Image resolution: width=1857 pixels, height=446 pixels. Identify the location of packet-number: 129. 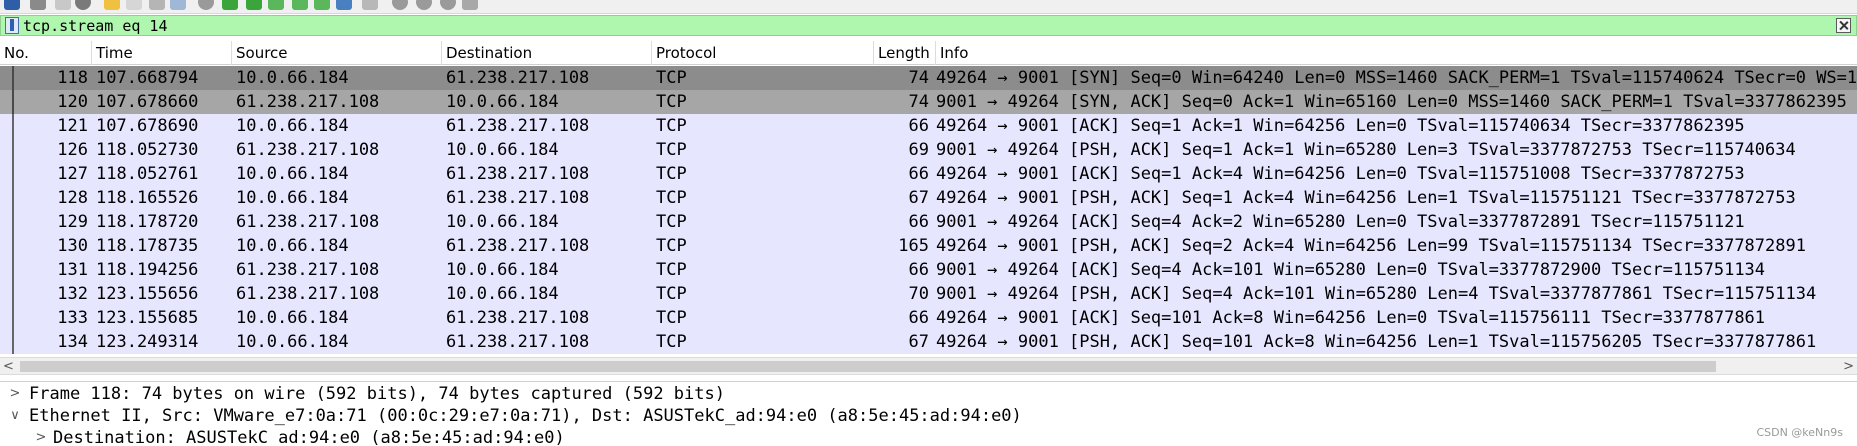
(72, 222).